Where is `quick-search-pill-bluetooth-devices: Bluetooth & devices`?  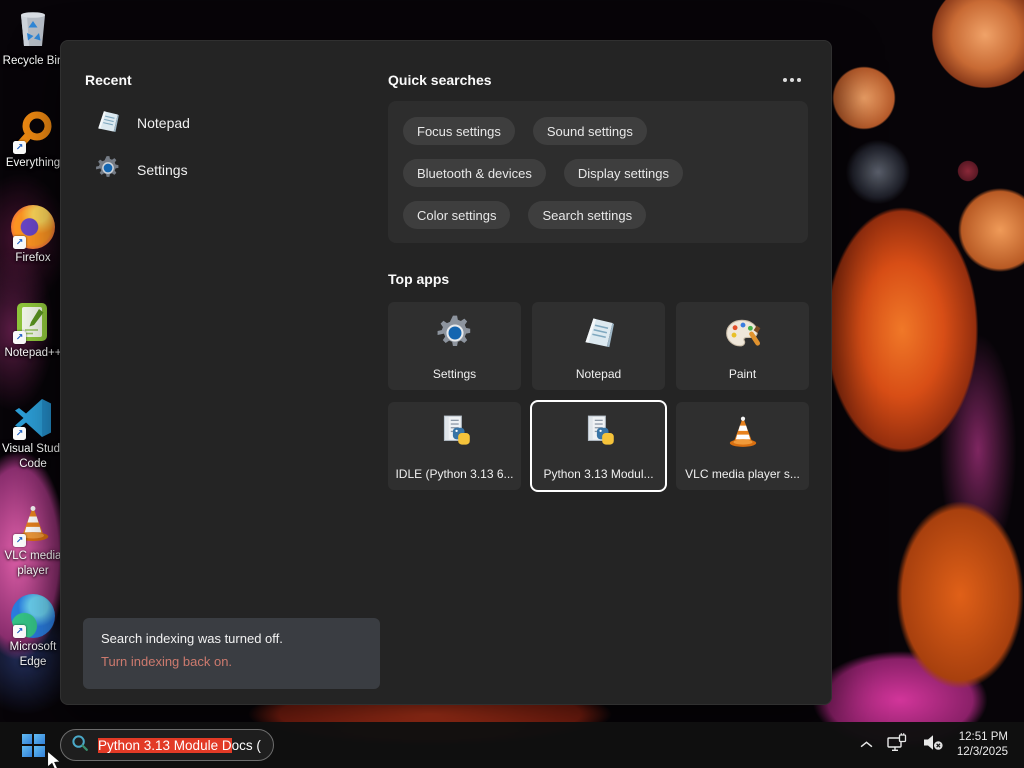
quick-search-pill-bluetooth-devices: Bluetooth & devices is located at coordinates (474, 173).